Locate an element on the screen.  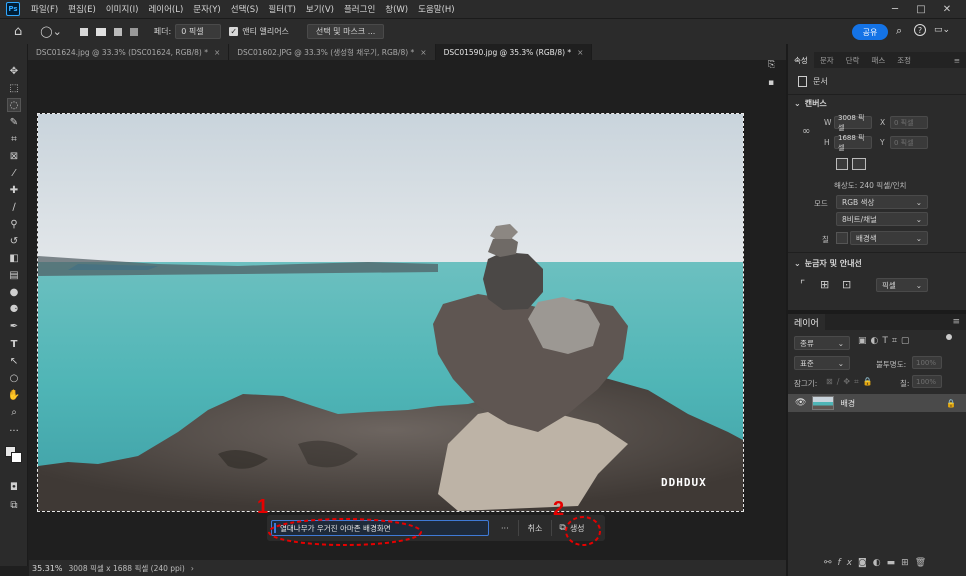
menu-file: 파일(F) is located at coordinates (44, 9).